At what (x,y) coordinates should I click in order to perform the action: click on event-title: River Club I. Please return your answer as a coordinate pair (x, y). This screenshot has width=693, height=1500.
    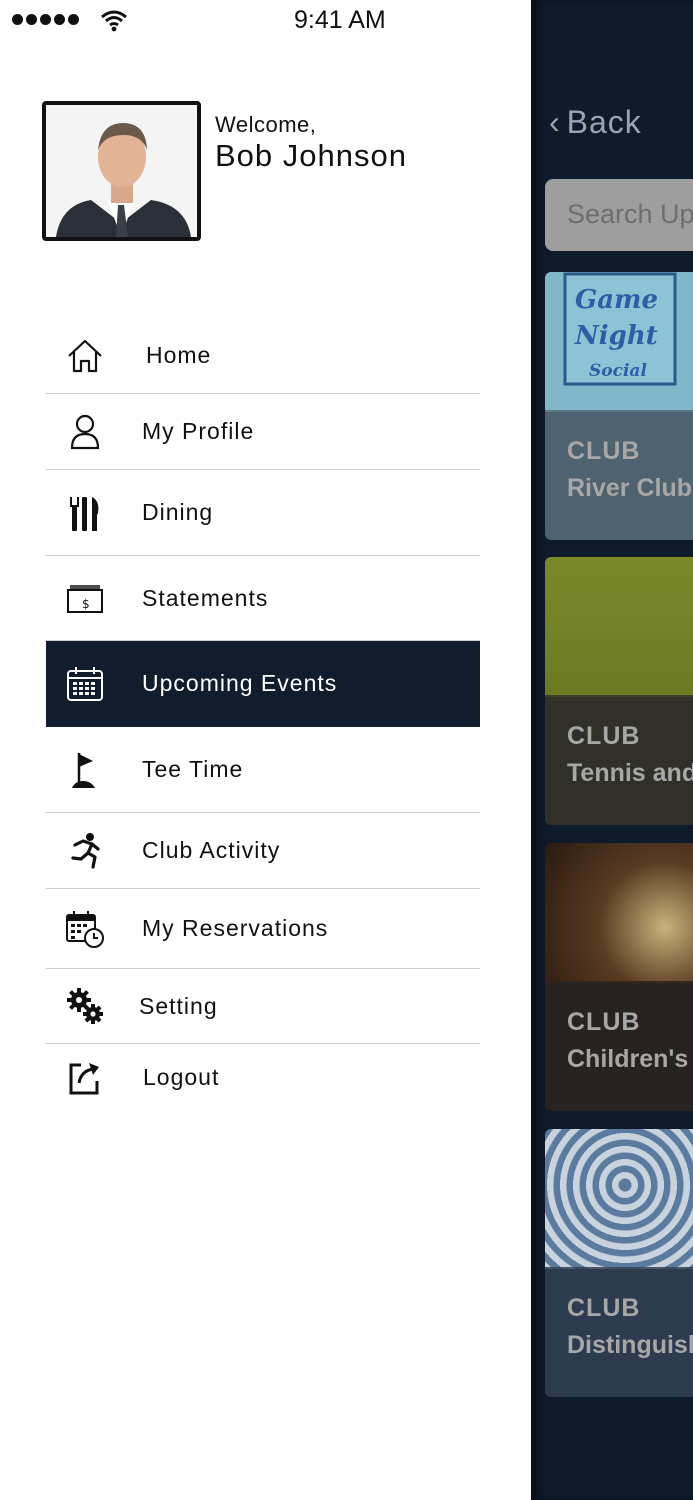
    Looking at the image, I should click on (630, 488).